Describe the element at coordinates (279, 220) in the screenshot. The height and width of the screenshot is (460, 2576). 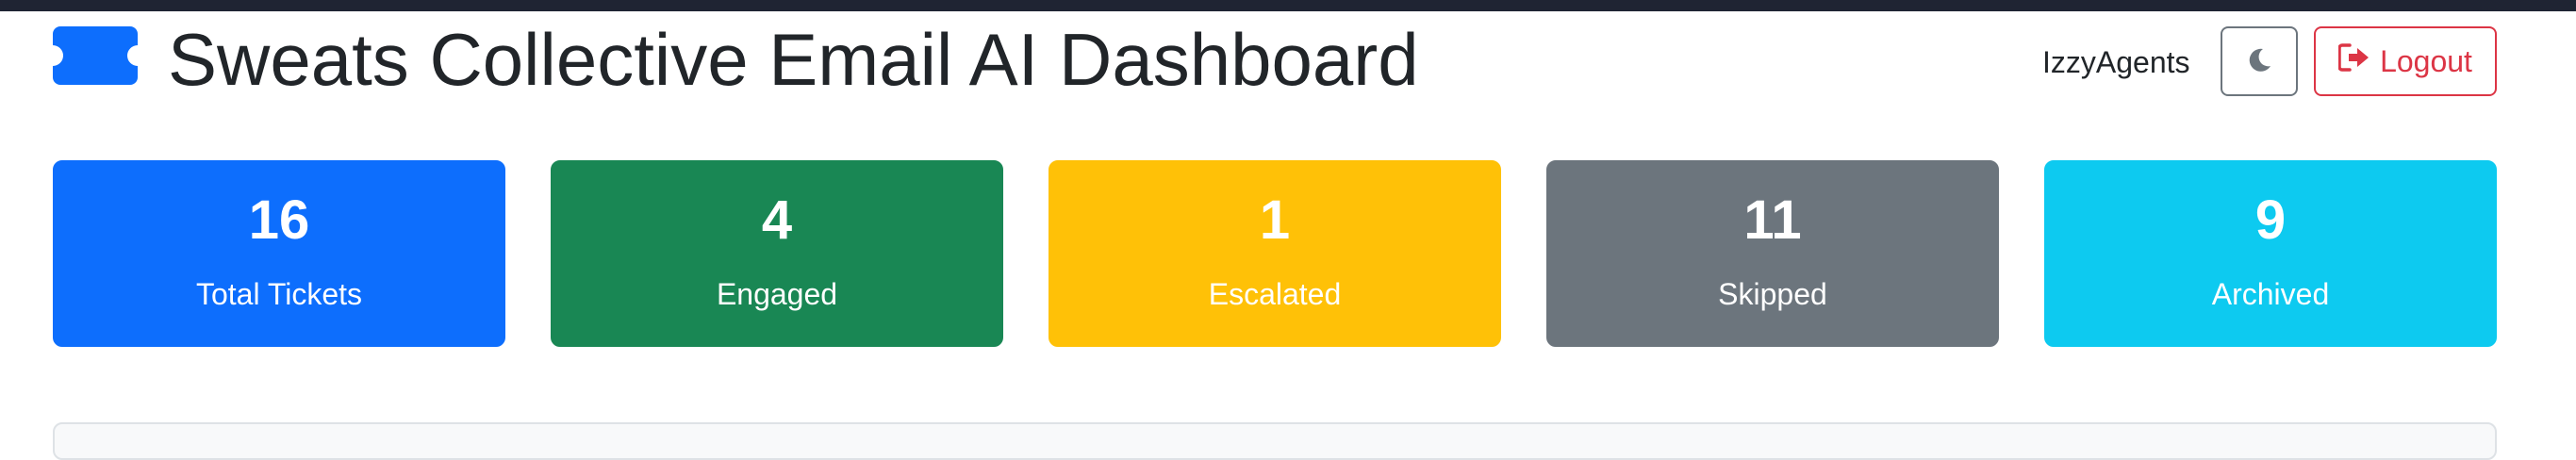
I see `stat-value: 16` at that location.